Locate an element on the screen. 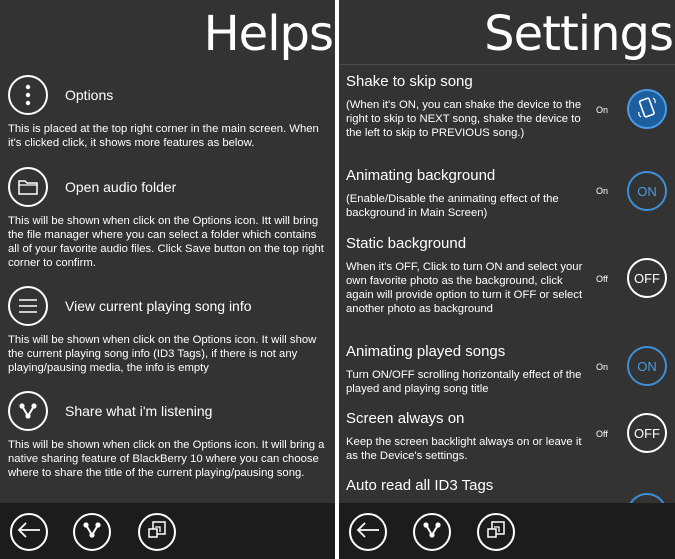 This screenshot has height=559, width=675. shake-phone-icon is located at coordinates (647, 109).